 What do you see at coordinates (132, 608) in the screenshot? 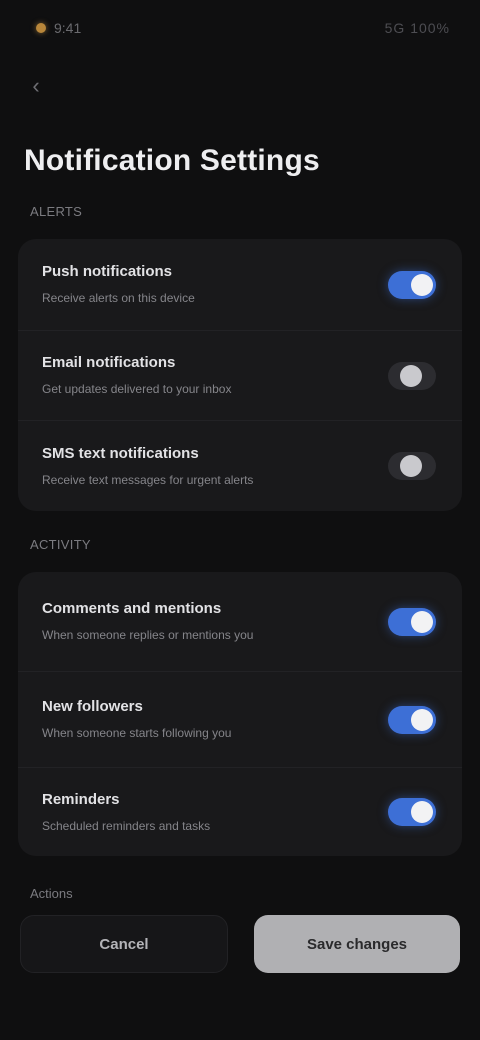
I see `setting-title: Comments and mentions` at bounding box center [132, 608].